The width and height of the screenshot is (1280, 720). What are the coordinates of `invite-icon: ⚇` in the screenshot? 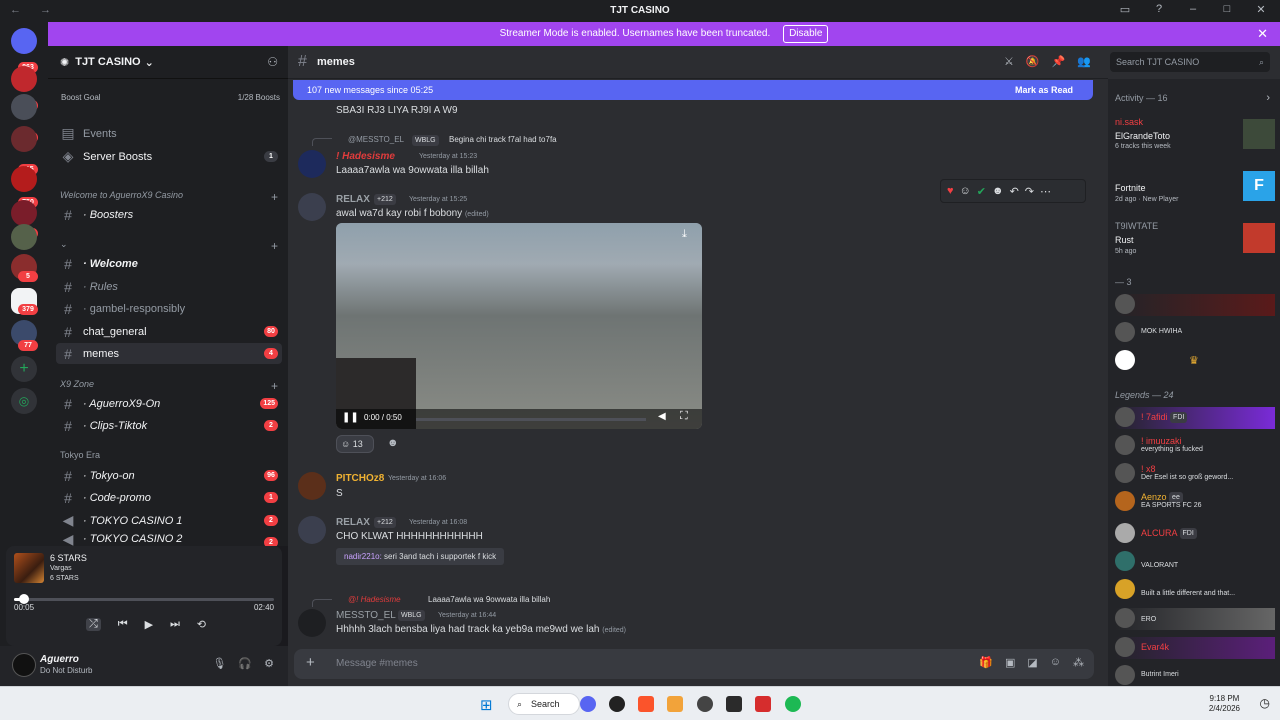 It's located at (272, 62).